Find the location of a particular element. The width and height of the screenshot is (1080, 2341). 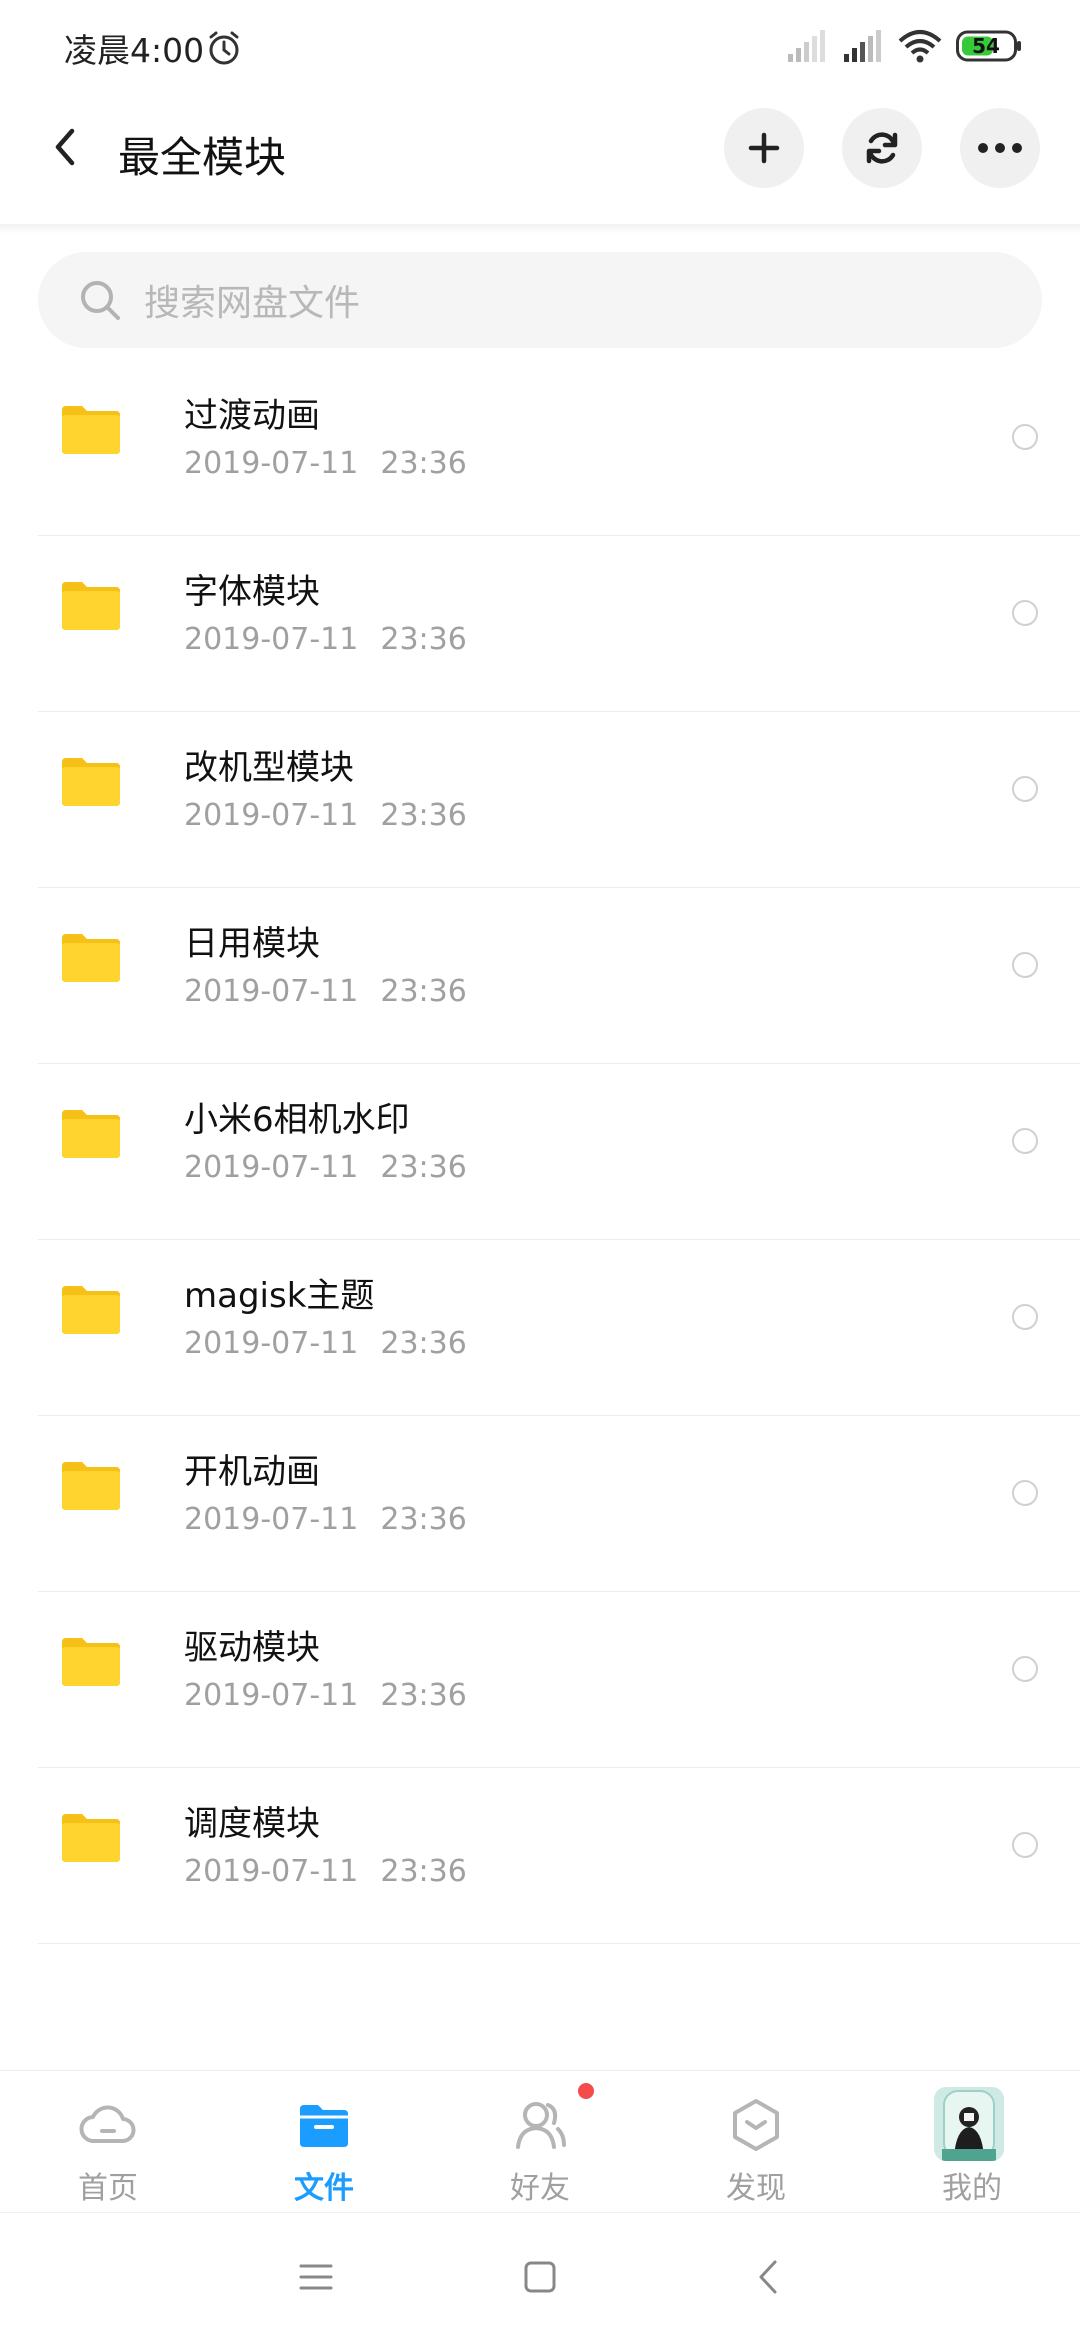

nav-label: 文件 is located at coordinates (324, 2188).